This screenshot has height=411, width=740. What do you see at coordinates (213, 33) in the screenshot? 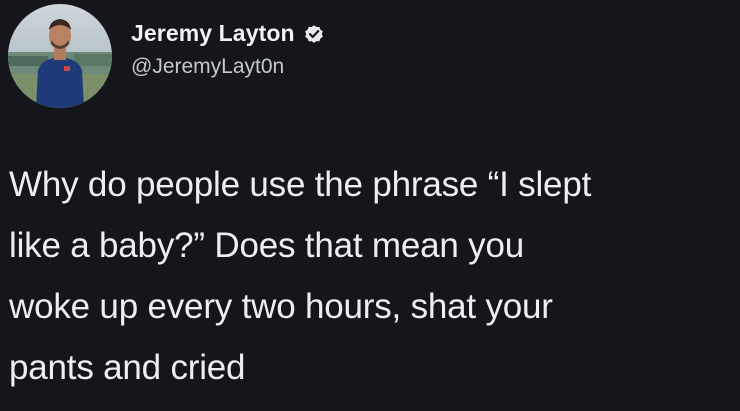
I see `display-name: Jeremy Layton` at bounding box center [213, 33].